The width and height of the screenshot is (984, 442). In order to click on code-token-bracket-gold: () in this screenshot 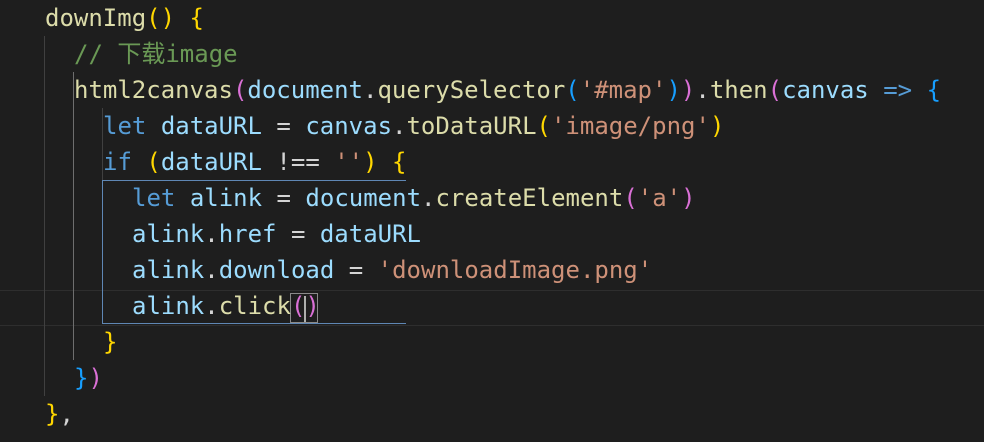, I will do `click(161, 18)`.